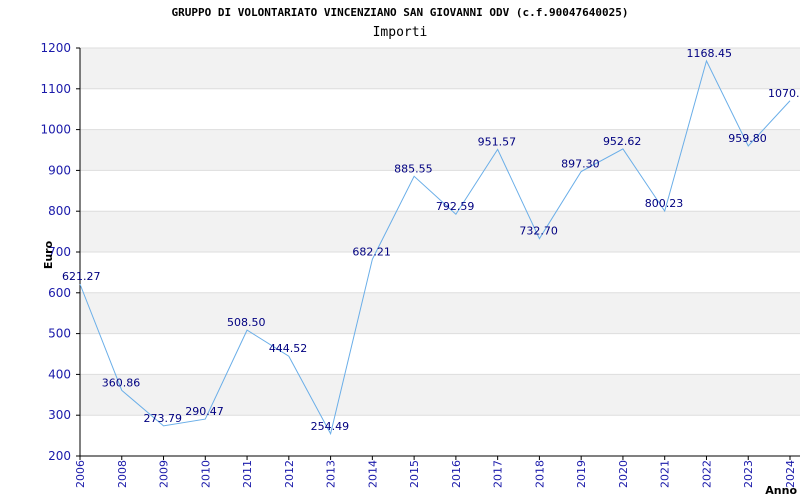  What do you see at coordinates (581, 474) in the screenshot?
I see `x-tick-label: 2019` at bounding box center [581, 474].